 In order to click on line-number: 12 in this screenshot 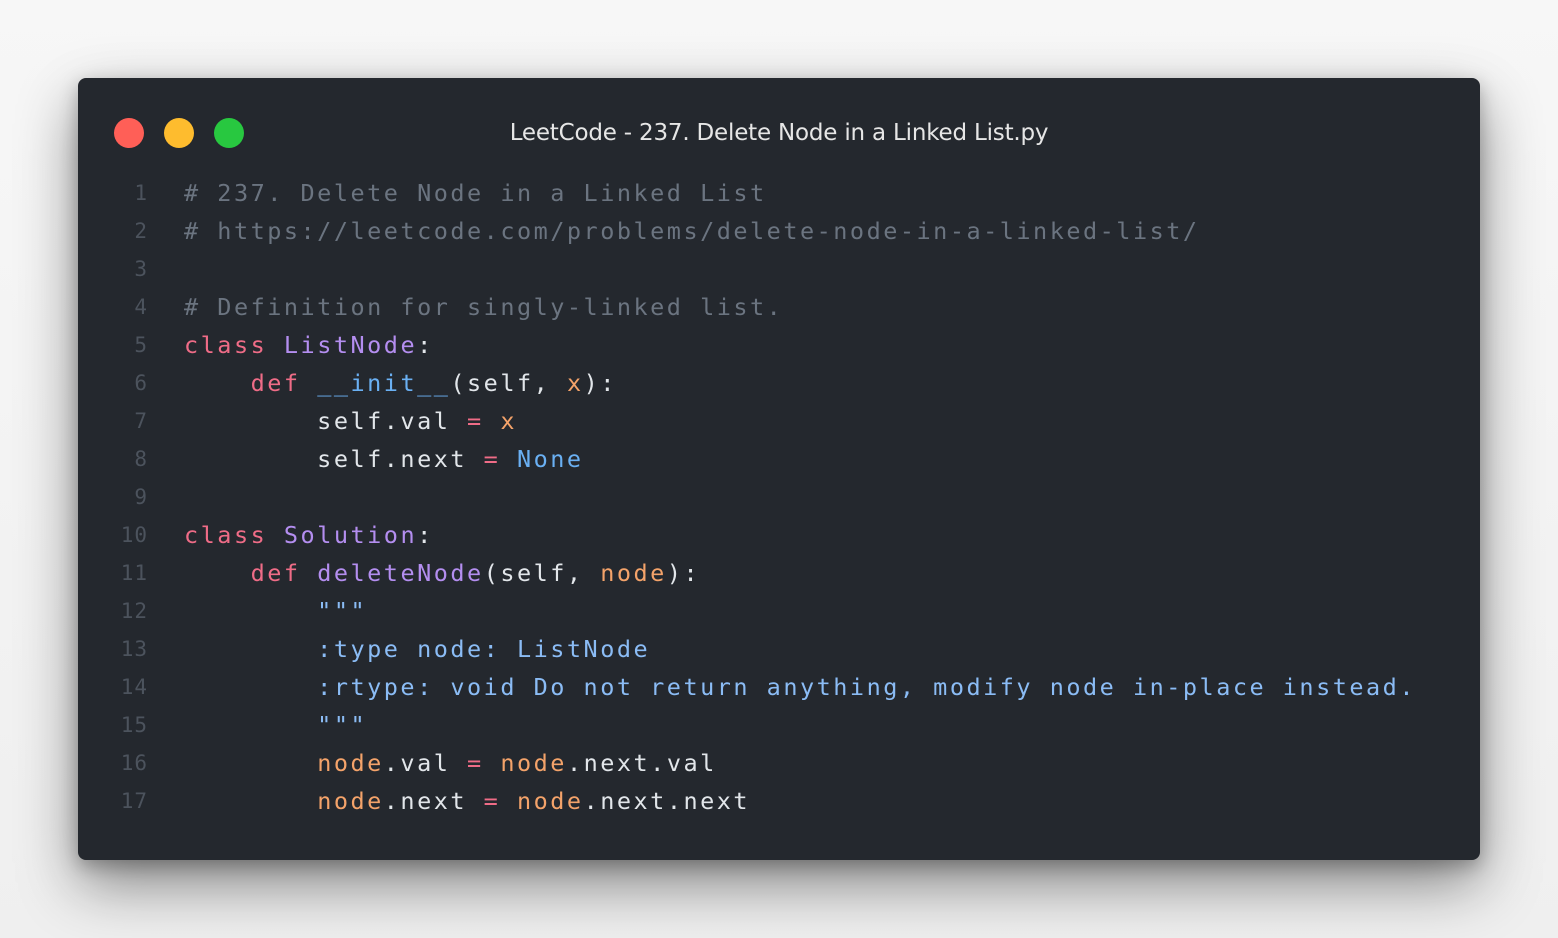, I will do `click(134, 611)`.